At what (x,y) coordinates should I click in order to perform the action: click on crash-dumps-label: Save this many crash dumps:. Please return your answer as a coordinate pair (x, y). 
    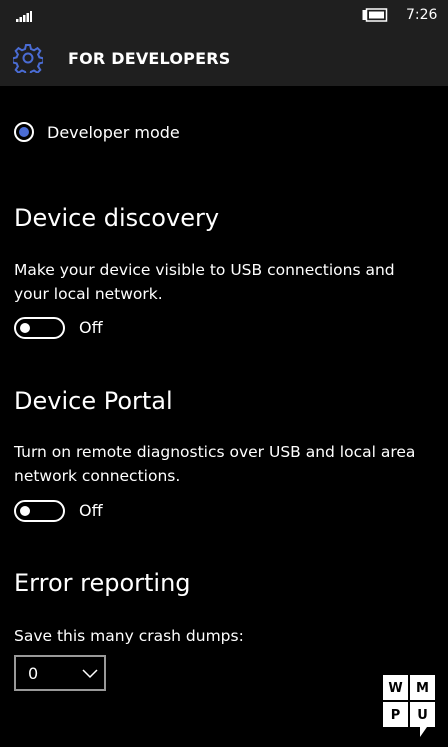
    Looking at the image, I should click on (129, 636).